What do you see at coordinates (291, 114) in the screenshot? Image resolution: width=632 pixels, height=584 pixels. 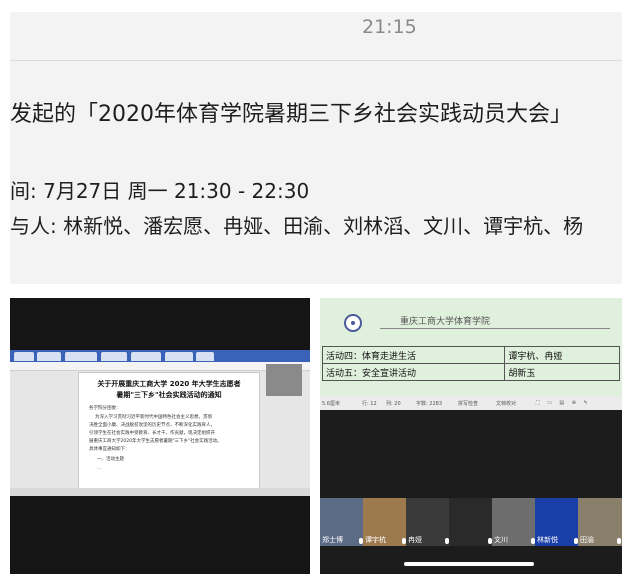 I see `meeting-title: 发起的「2020年体育学院暑期三下乡社会实践动员大会」` at bounding box center [291, 114].